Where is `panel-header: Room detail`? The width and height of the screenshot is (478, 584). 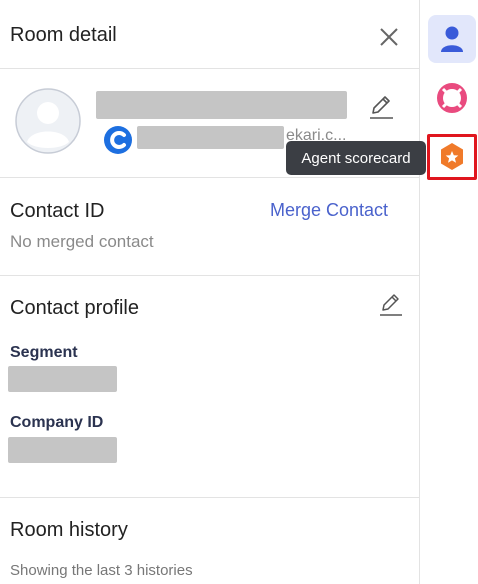 panel-header: Room detail is located at coordinates (209, 34).